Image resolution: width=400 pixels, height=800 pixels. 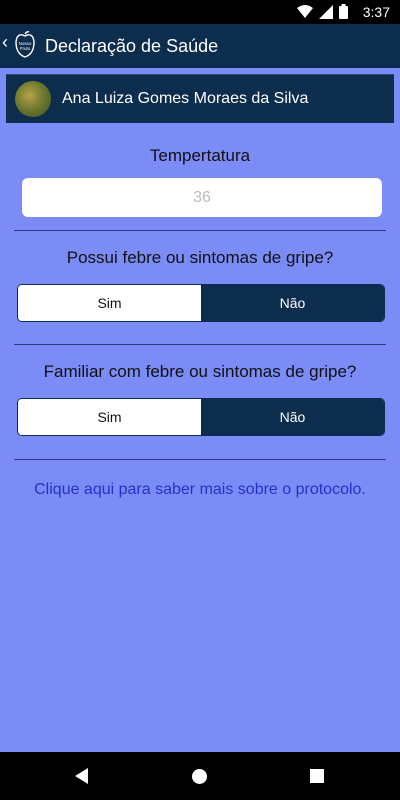 What do you see at coordinates (292, 303) in the screenshot?
I see `fever-no-button: Não` at bounding box center [292, 303].